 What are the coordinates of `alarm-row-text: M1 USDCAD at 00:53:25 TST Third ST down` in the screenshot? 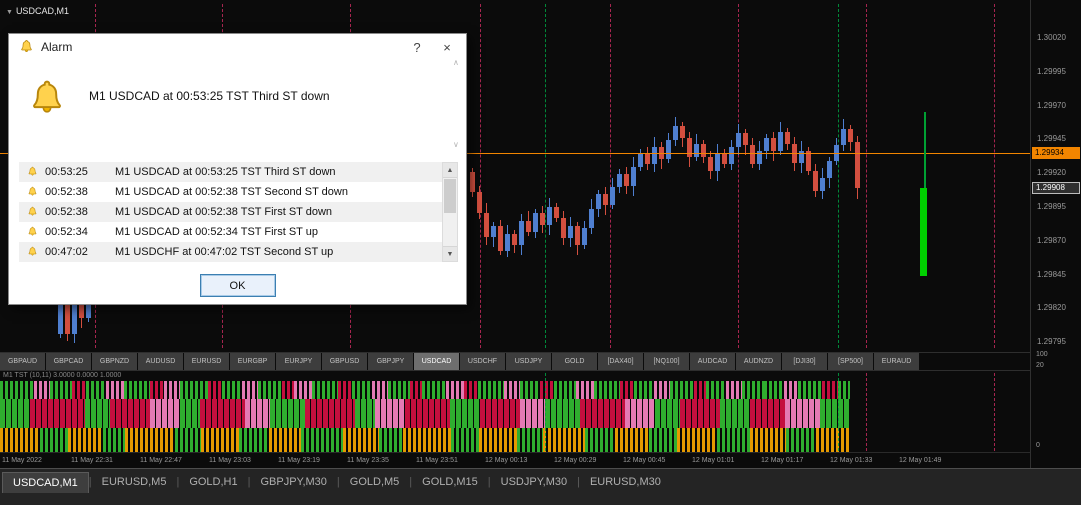 It's located at (225, 172).